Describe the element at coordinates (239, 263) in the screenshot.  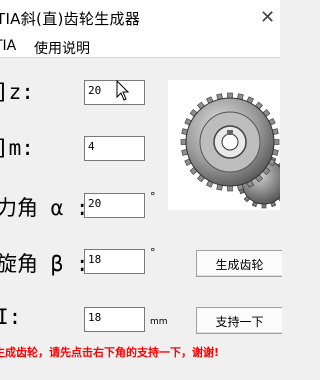
I see `generate-gear-button: 生成齿轮` at that location.